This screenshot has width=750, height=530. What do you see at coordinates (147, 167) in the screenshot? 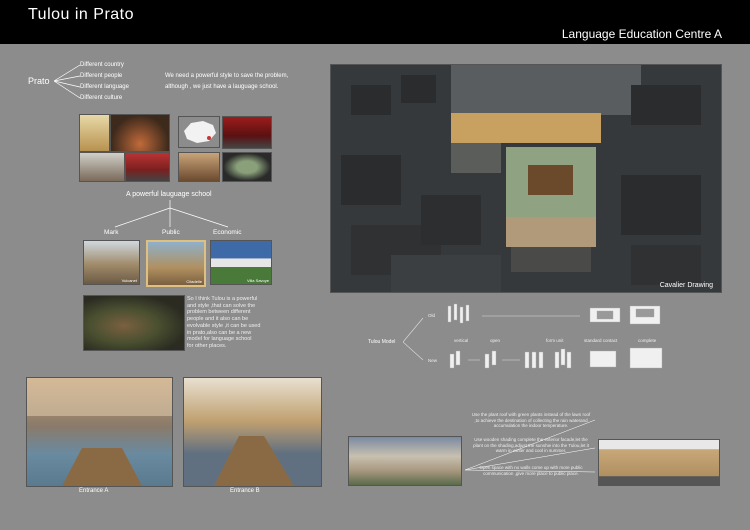
I see `chinese-shop-image` at bounding box center [147, 167].